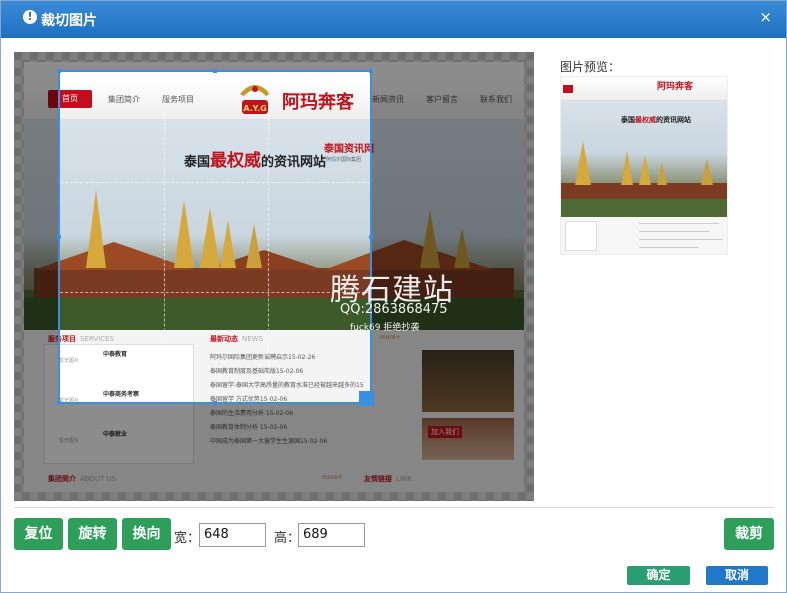  What do you see at coordinates (644, 89) in the screenshot?
I see `preview-nav: 阿玛奔客` at bounding box center [644, 89].